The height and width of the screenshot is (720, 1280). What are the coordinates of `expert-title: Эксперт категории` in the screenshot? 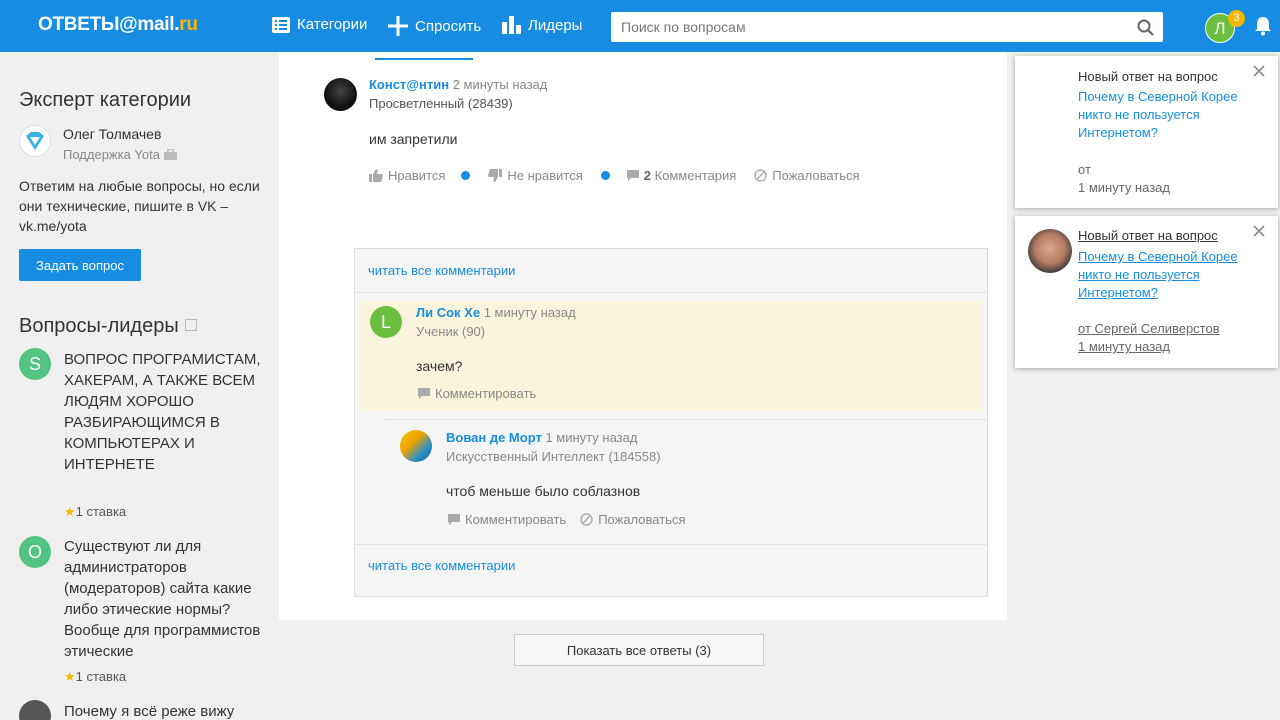 It's located at (105, 100).